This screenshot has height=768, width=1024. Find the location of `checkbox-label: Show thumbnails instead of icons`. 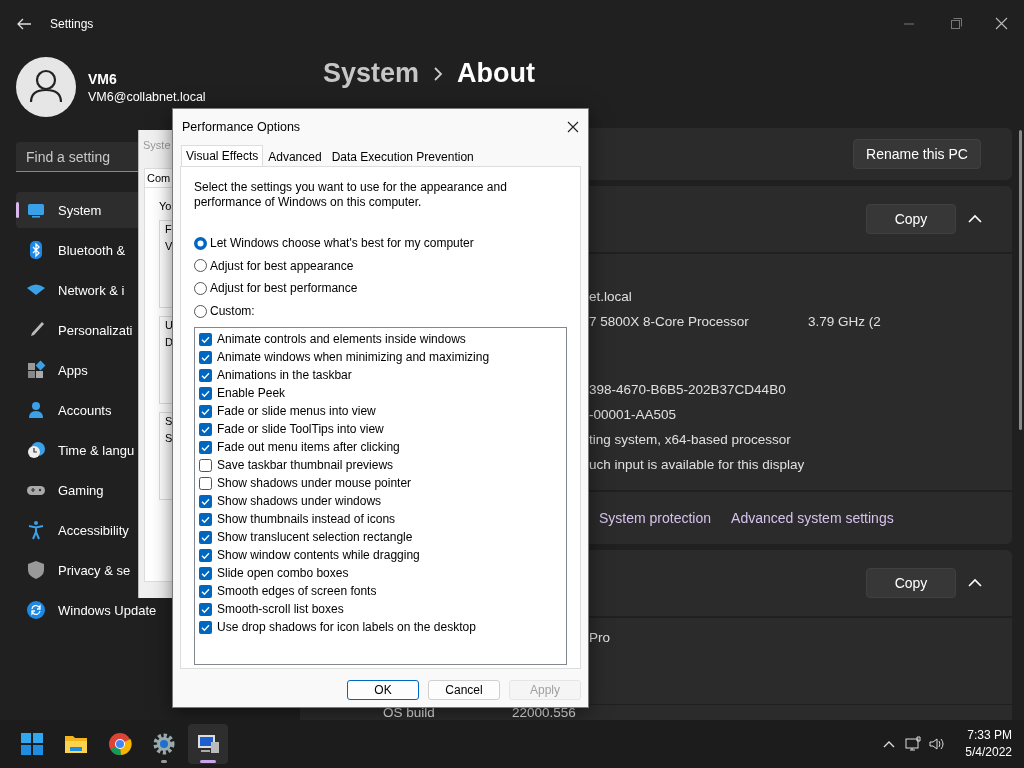

checkbox-label: Show thumbnails instead of icons is located at coordinates (306, 519).